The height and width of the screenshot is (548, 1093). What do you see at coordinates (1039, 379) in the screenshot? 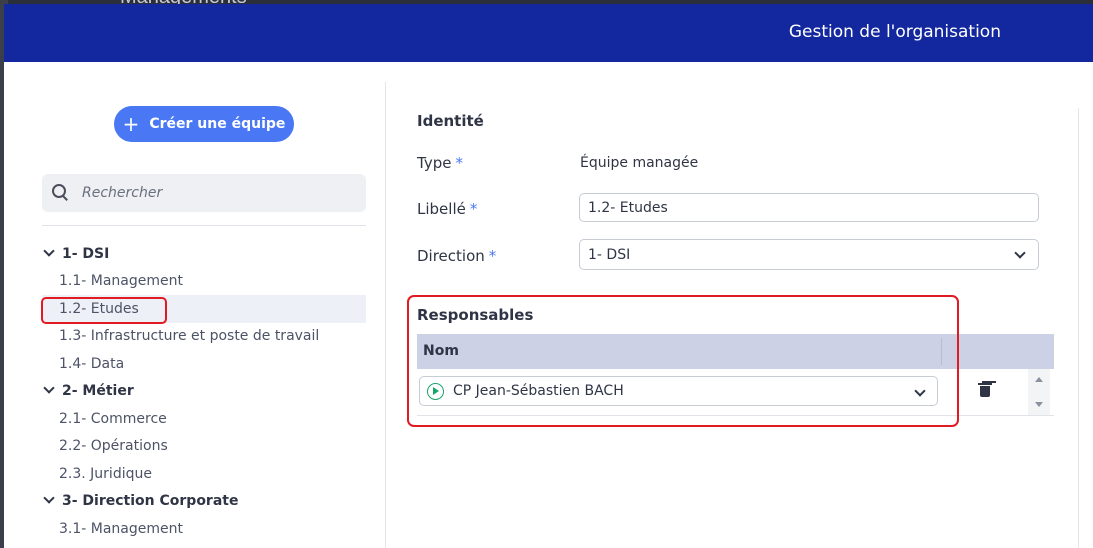
I see `scroll-up-icon` at bounding box center [1039, 379].